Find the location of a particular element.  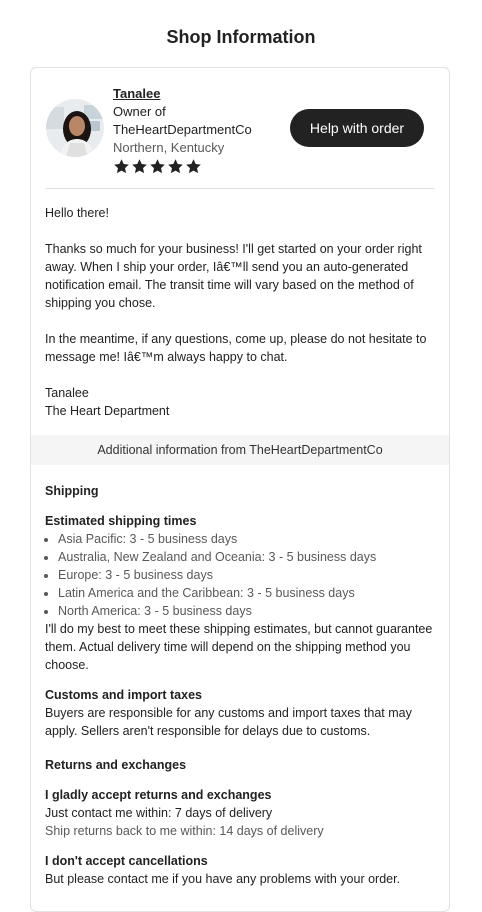

shipping-heading: Shipping is located at coordinates (72, 491).